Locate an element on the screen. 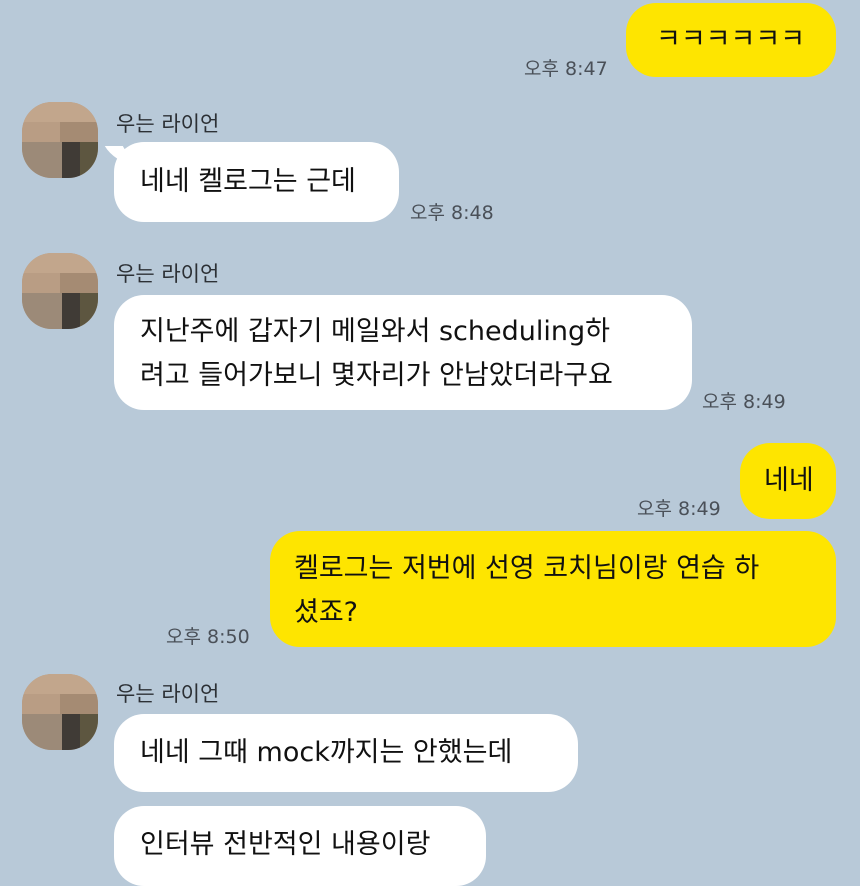 This screenshot has width=860, height=886. message-bubble-incoming: 인터뷰 전반적인 내용이랑 is located at coordinates (300, 846).